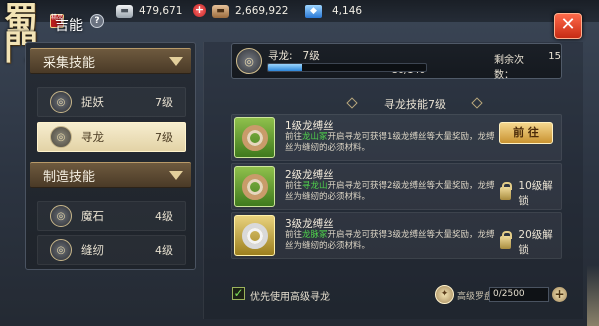  Describe the element at coordinates (110, 61) in the screenshot. I see `category-gathering: 采集技能` at that location.